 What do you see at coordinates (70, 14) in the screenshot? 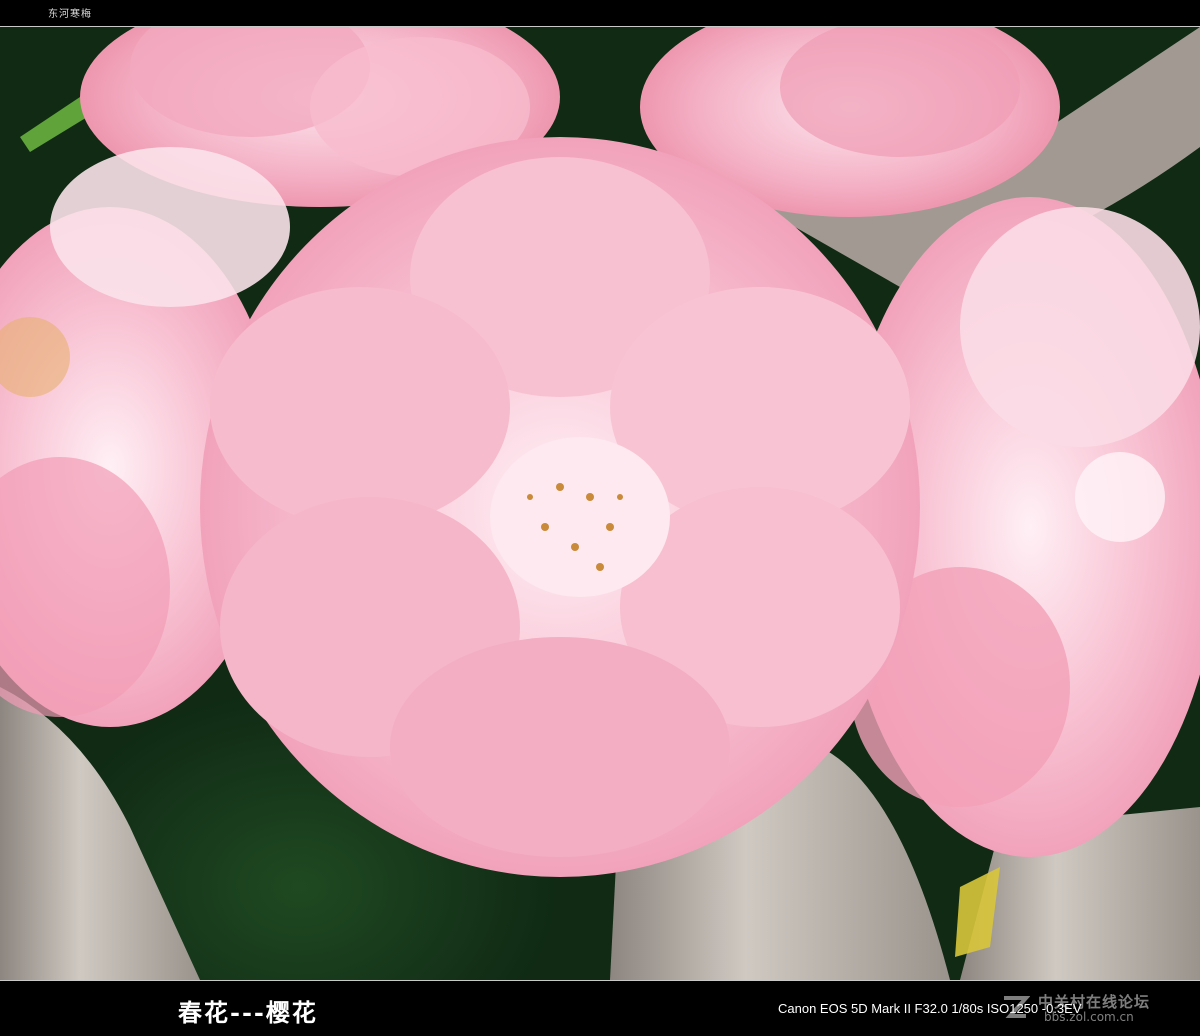
I see `author-label: 东河寒梅` at bounding box center [70, 14].